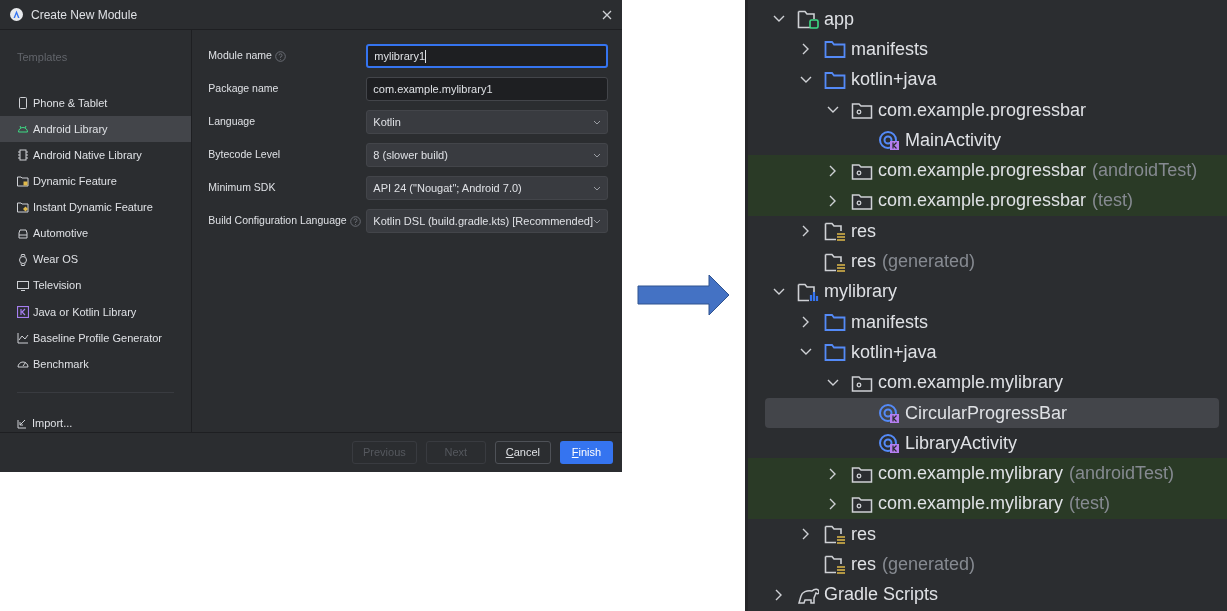 This screenshot has height=611, width=1227. What do you see at coordinates (487, 155) in the screenshot?
I see `dropdown-field: 8 (slower build)` at bounding box center [487, 155].